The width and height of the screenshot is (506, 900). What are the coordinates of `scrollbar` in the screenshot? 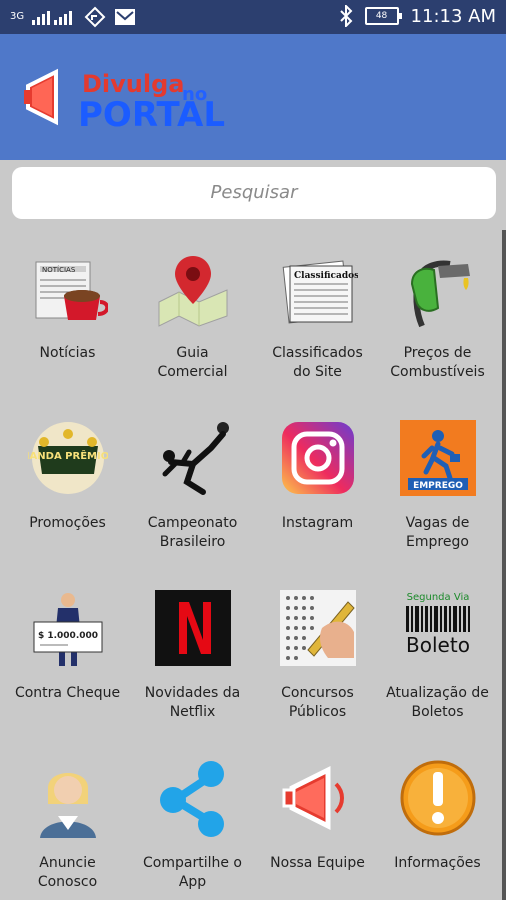 It's located at (504, 565).